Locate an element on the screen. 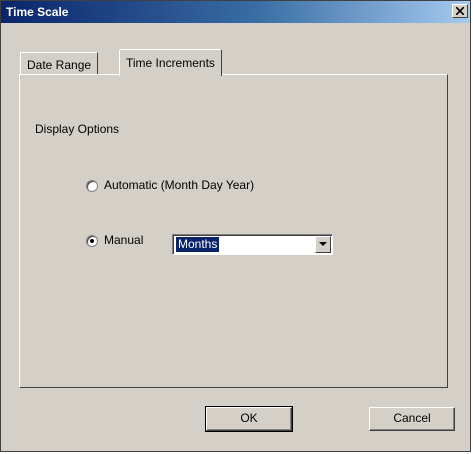 The height and width of the screenshot is (454, 473). title-bar: Time Scale is located at coordinates (235, 12).